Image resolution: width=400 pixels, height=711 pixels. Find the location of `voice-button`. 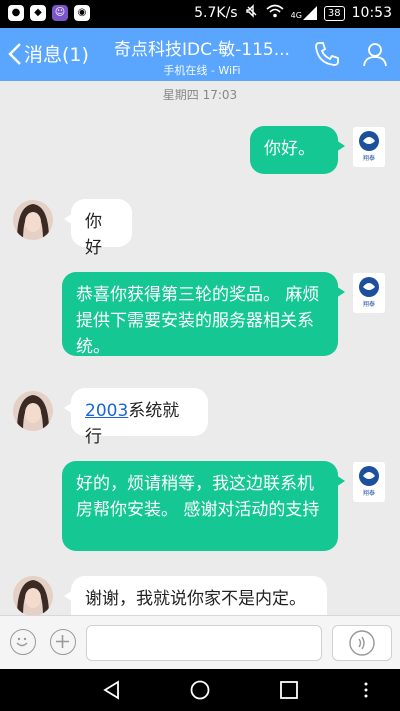

voice-button is located at coordinates (362, 643).